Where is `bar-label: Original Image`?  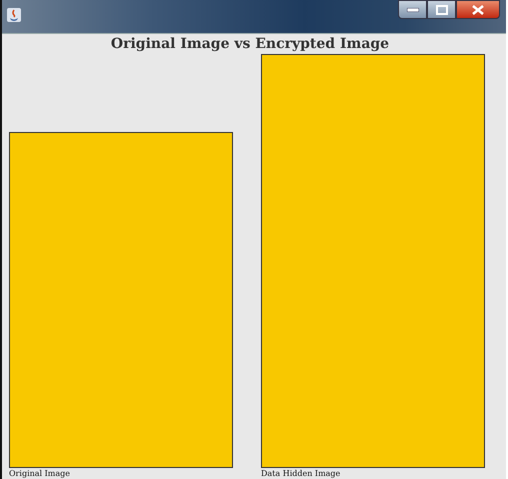 bar-label: Original Image is located at coordinates (40, 473).